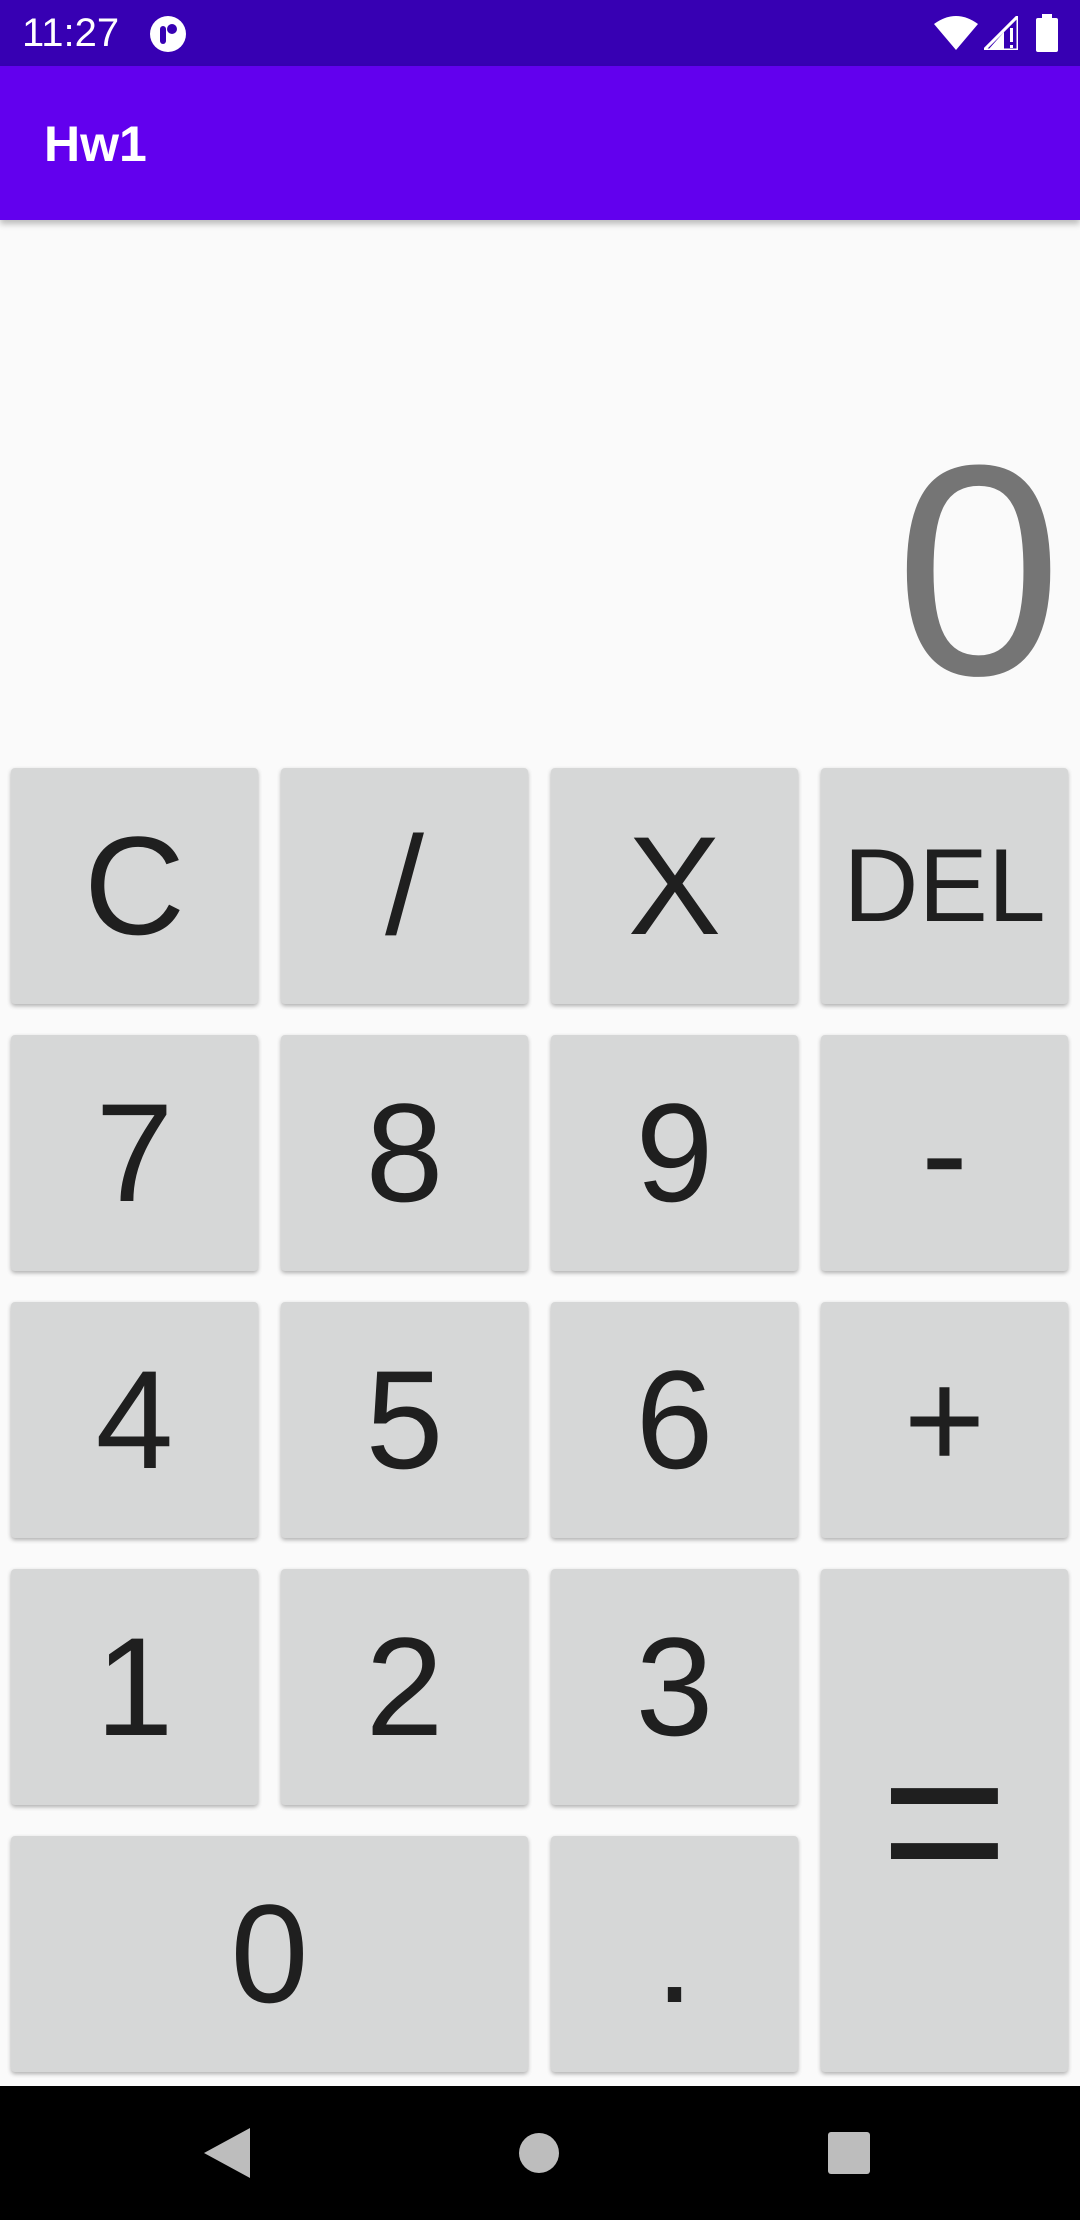 The height and width of the screenshot is (2220, 1080). I want to click on delete-button: DEL, so click(944, 886).